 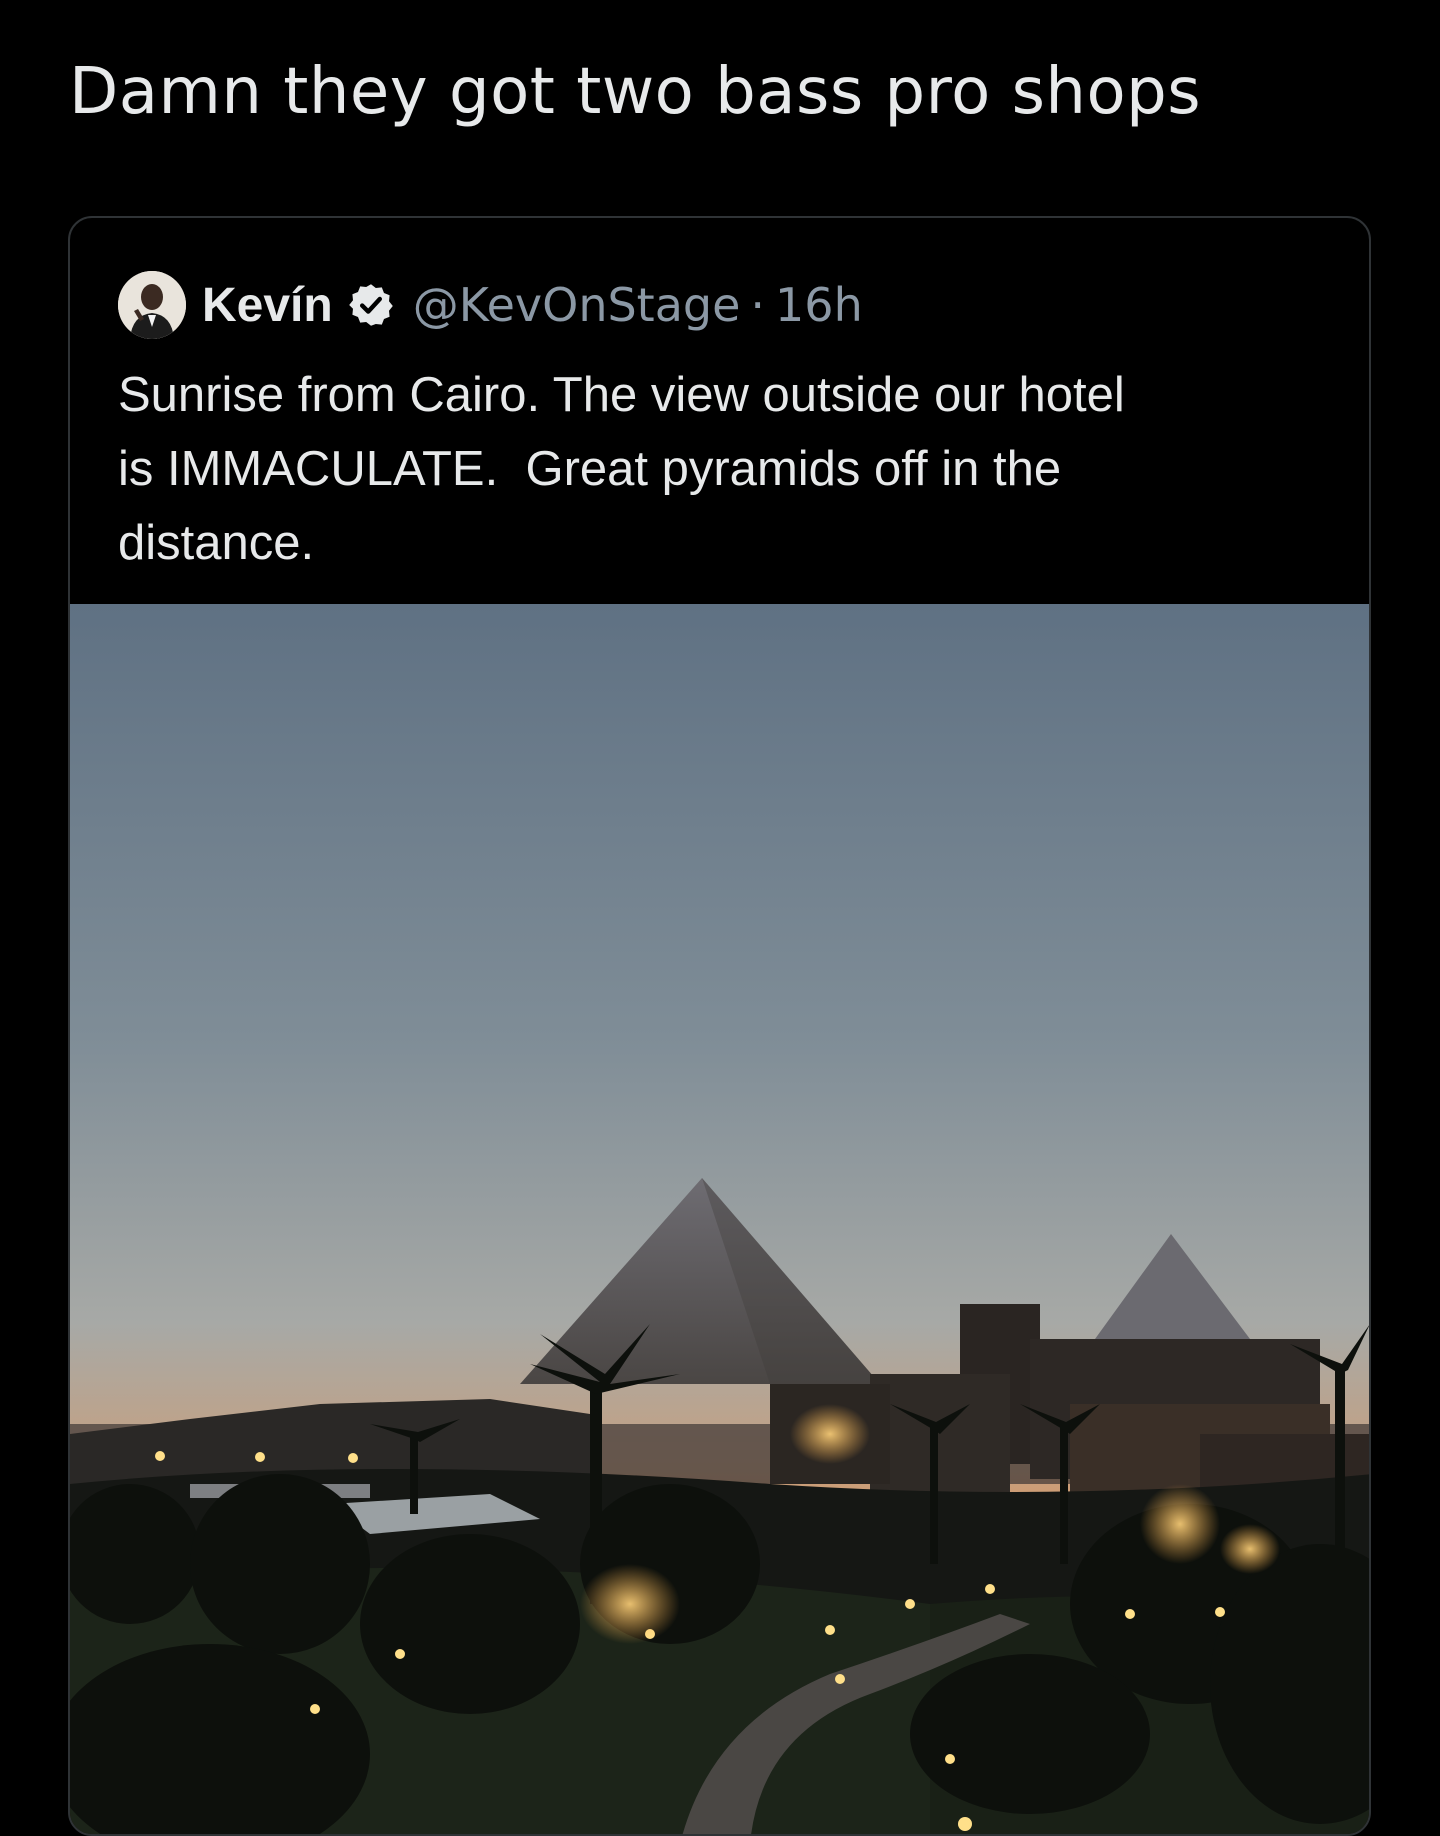 I want to click on author-name: Kevín, so click(x=267, y=305).